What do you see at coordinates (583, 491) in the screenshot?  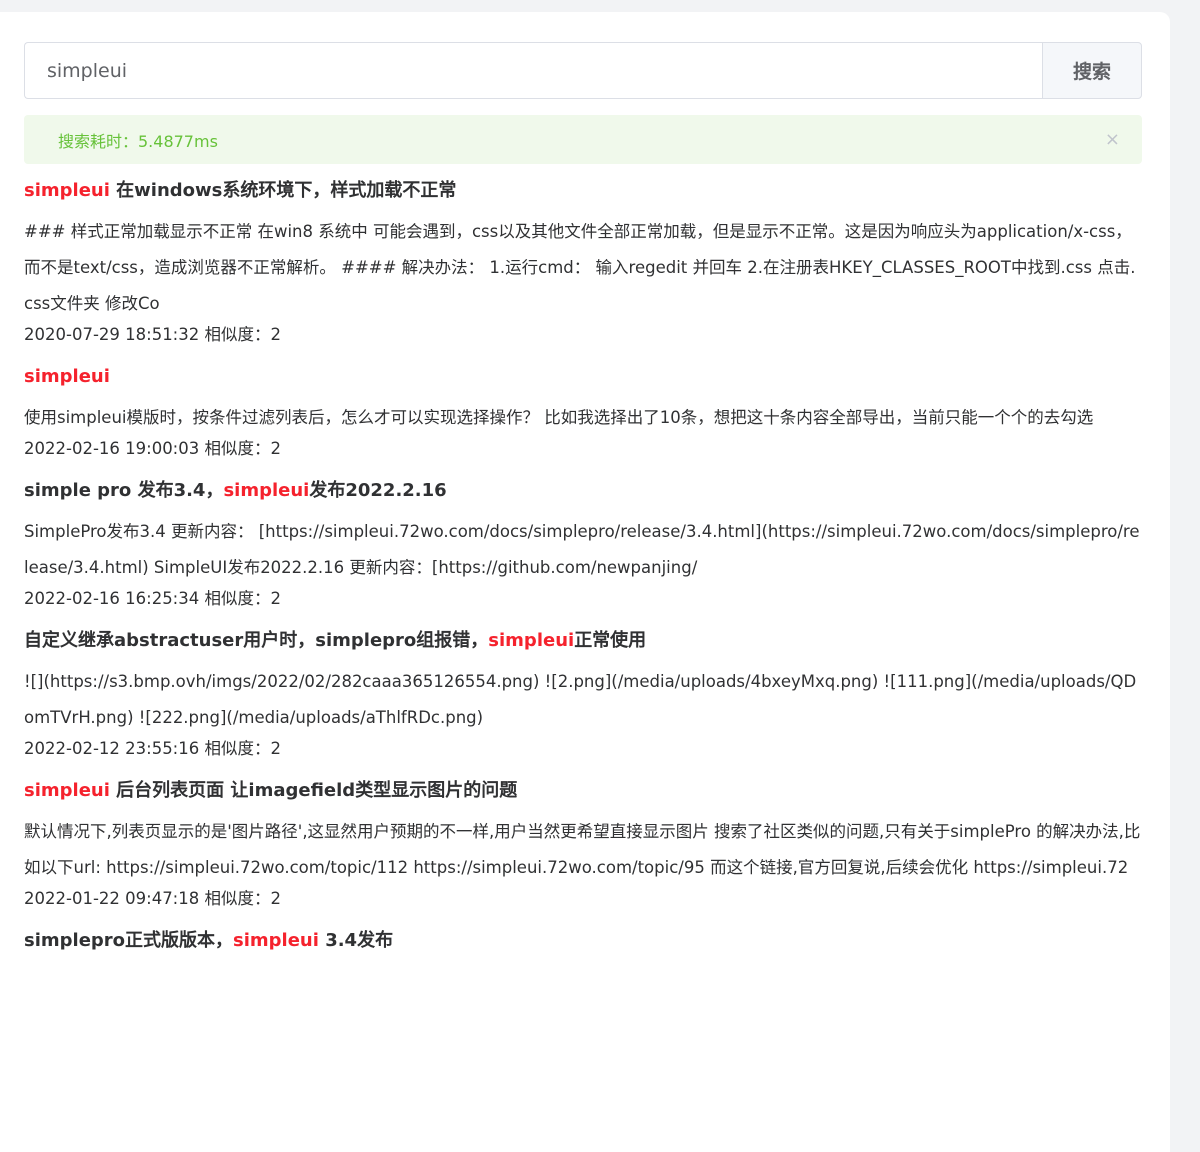 I see `result-title-link: simple pro 发布3.4，simpleui发布2022.2.16` at bounding box center [583, 491].